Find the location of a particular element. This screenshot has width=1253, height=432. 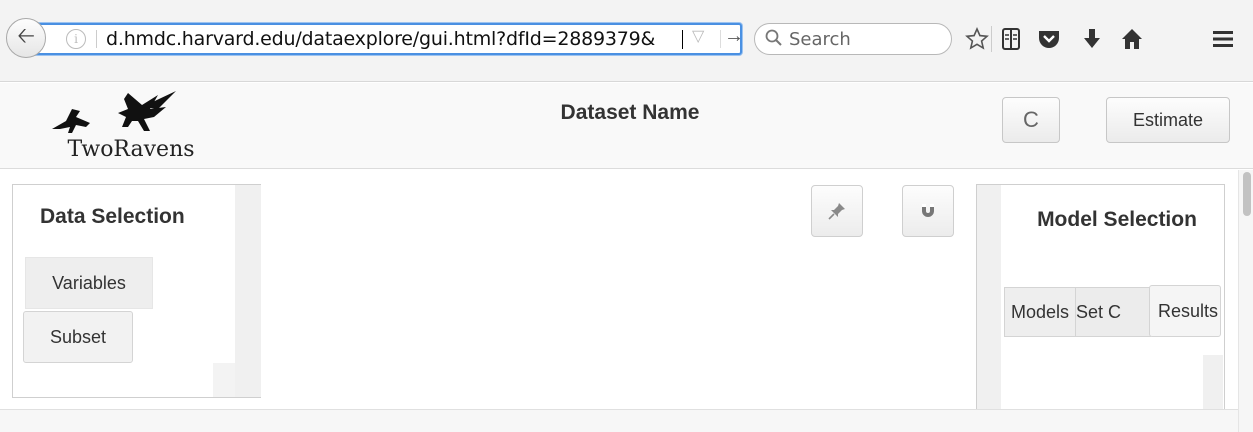

tworavens-logo: TwoRavens is located at coordinates (131, 127).